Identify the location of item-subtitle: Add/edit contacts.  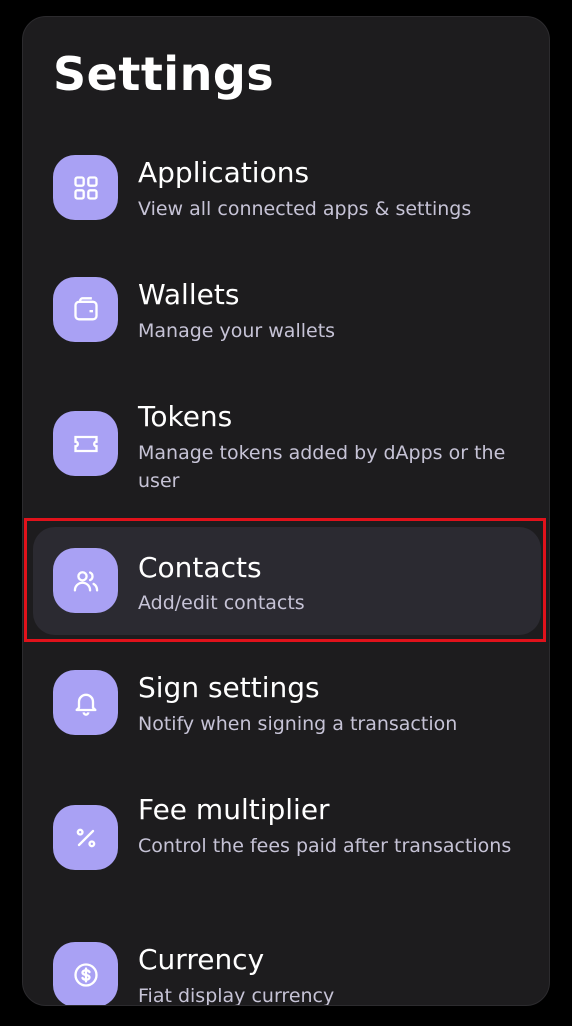
(221, 603).